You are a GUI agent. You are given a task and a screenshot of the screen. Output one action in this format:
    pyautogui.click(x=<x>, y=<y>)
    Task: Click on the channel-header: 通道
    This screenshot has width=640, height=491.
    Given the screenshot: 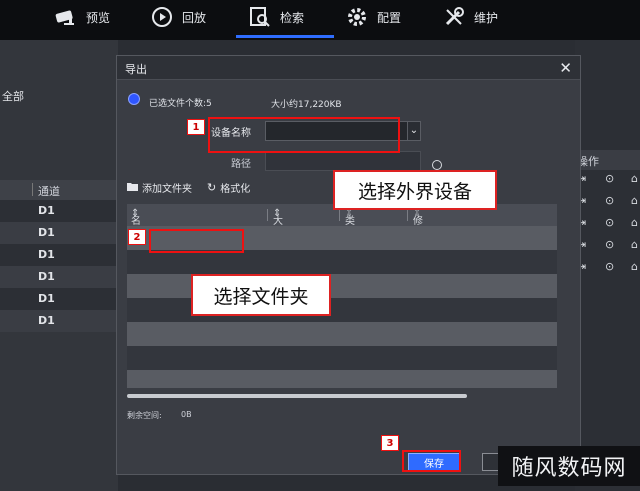 What is the action you would take?
    pyautogui.click(x=59, y=190)
    